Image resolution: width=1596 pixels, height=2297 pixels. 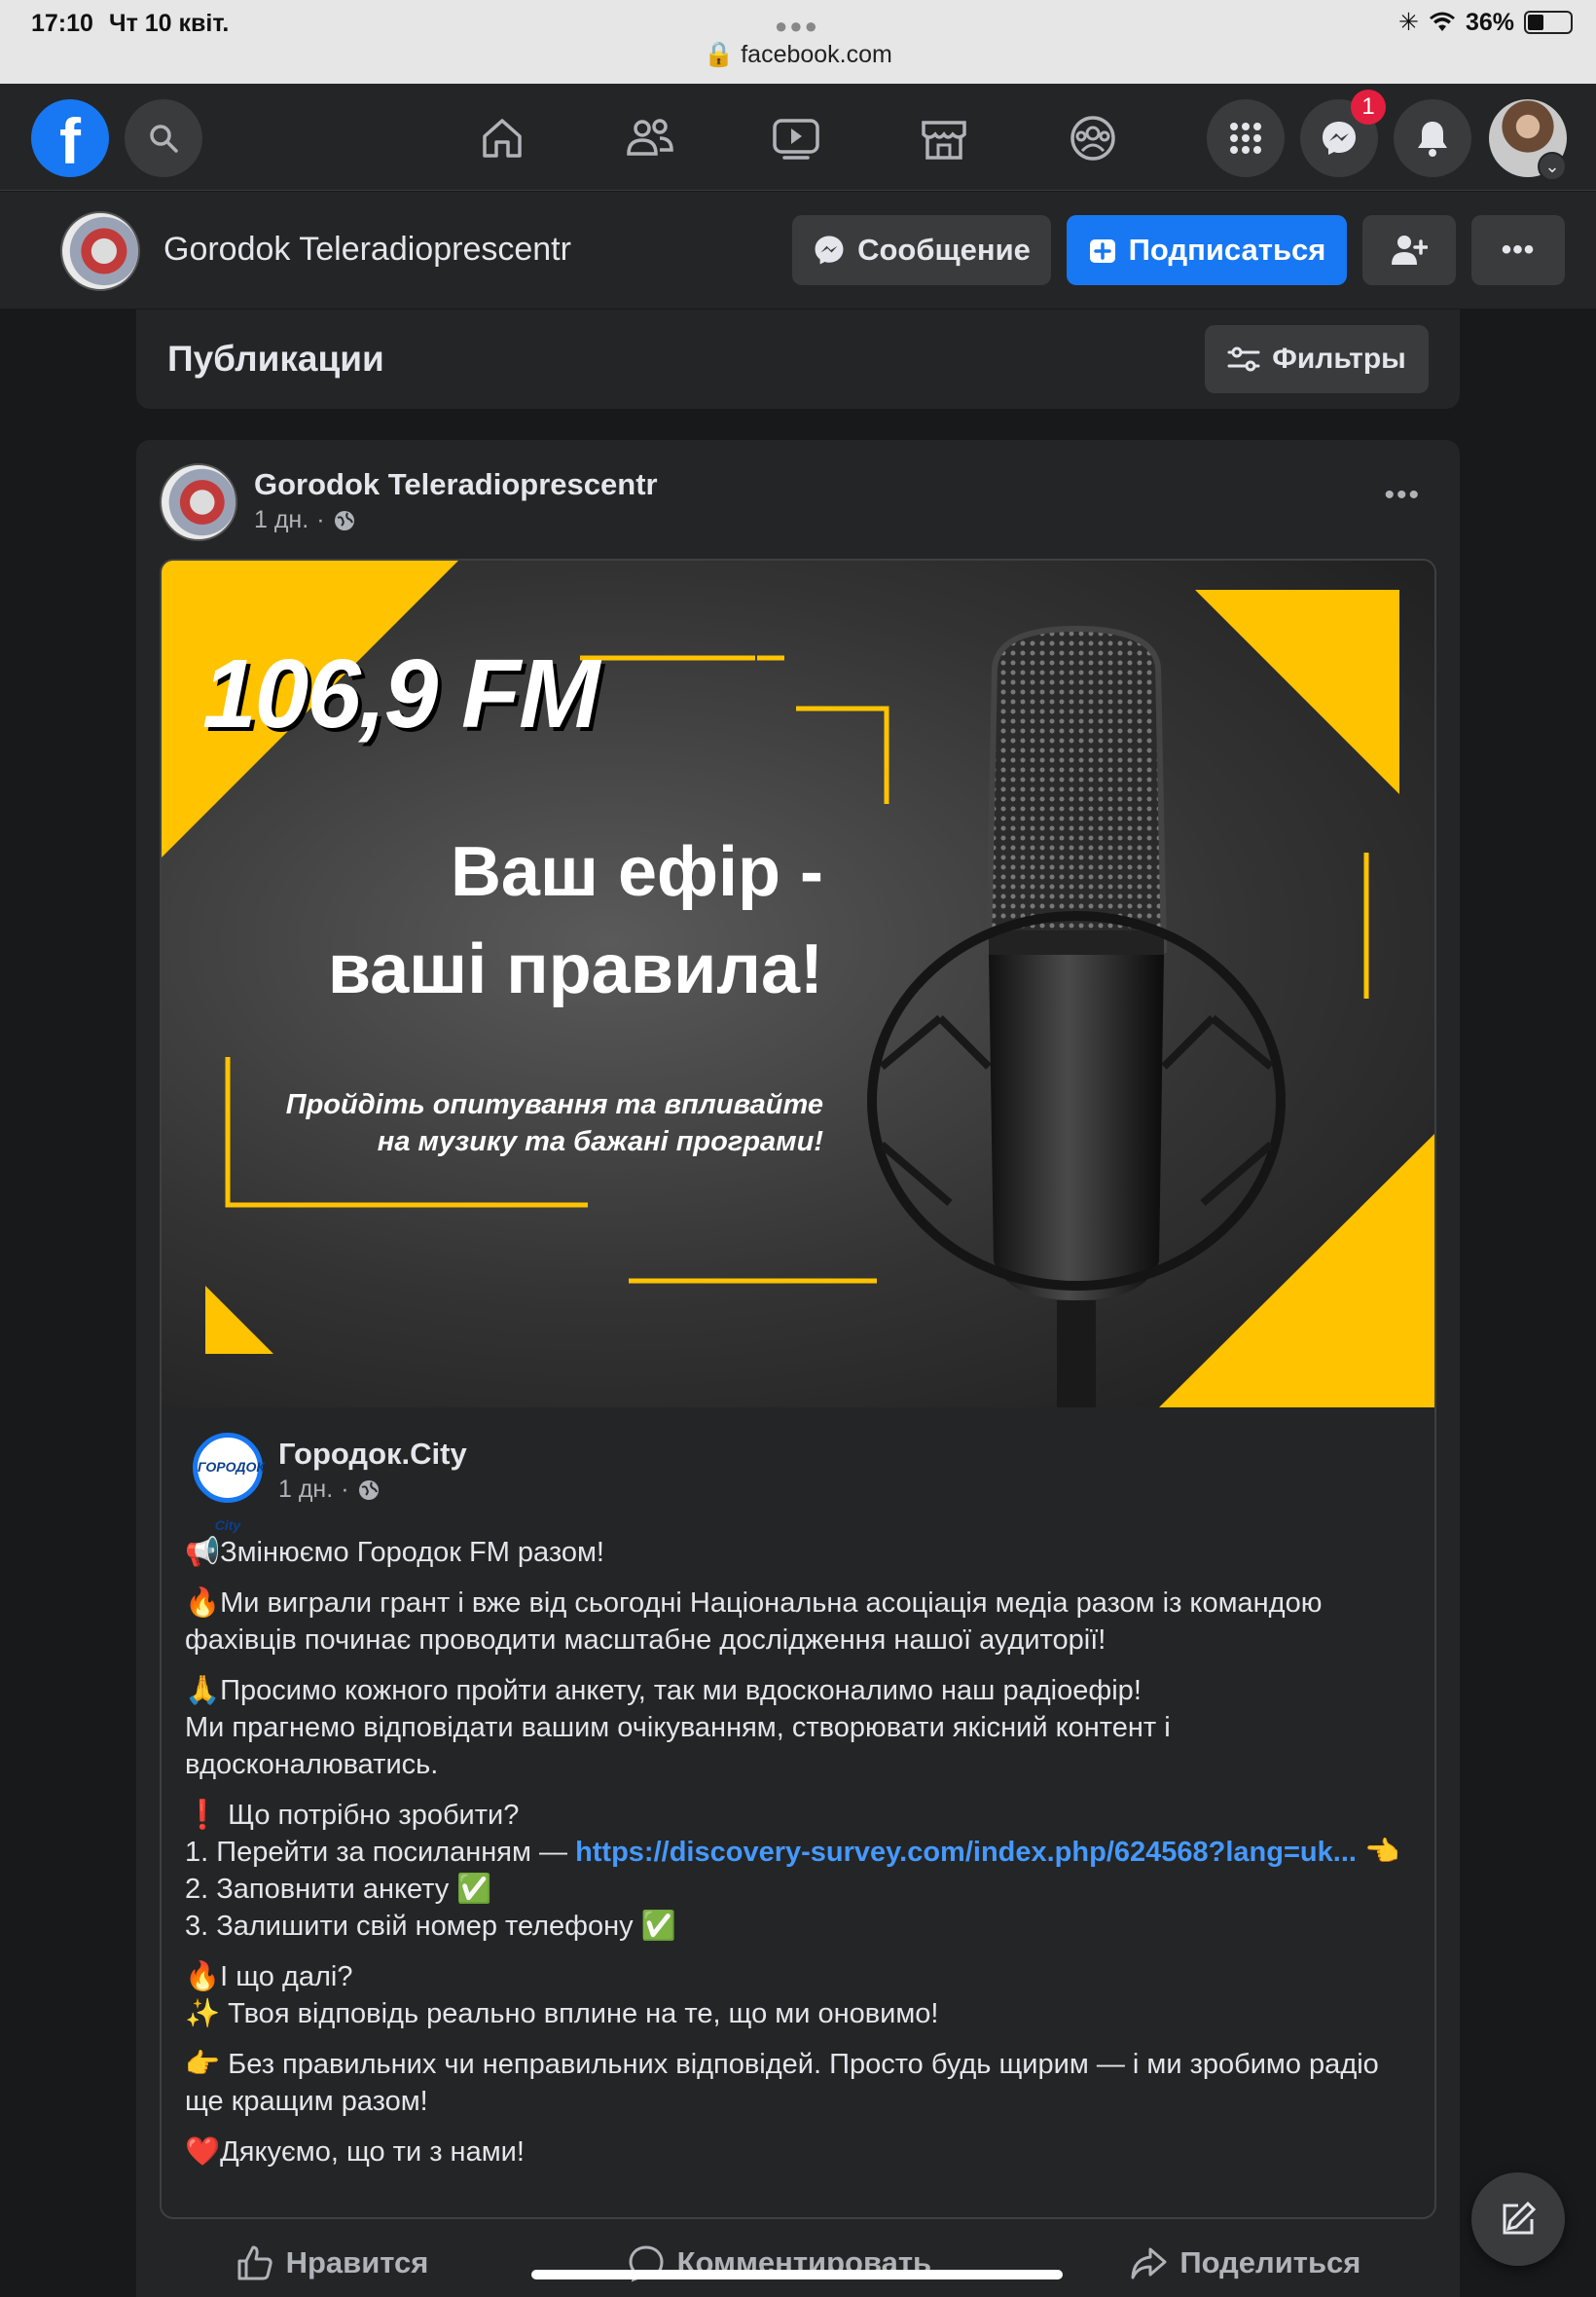 I want to click on more-options-button: •••, so click(x=1518, y=250).